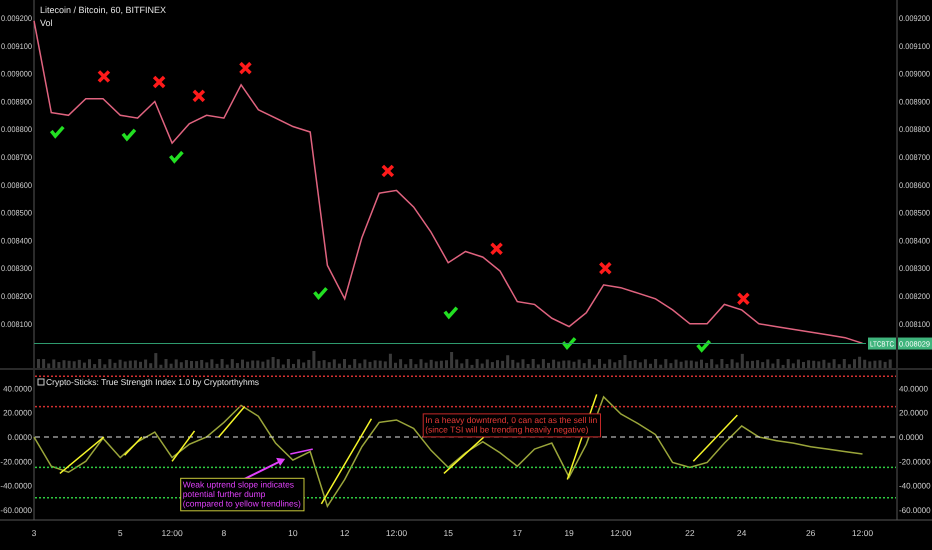  What do you see at coordinates (448, 533) in the screenshot?
I see `axis-label: 15` at bounding box center [448, 533].